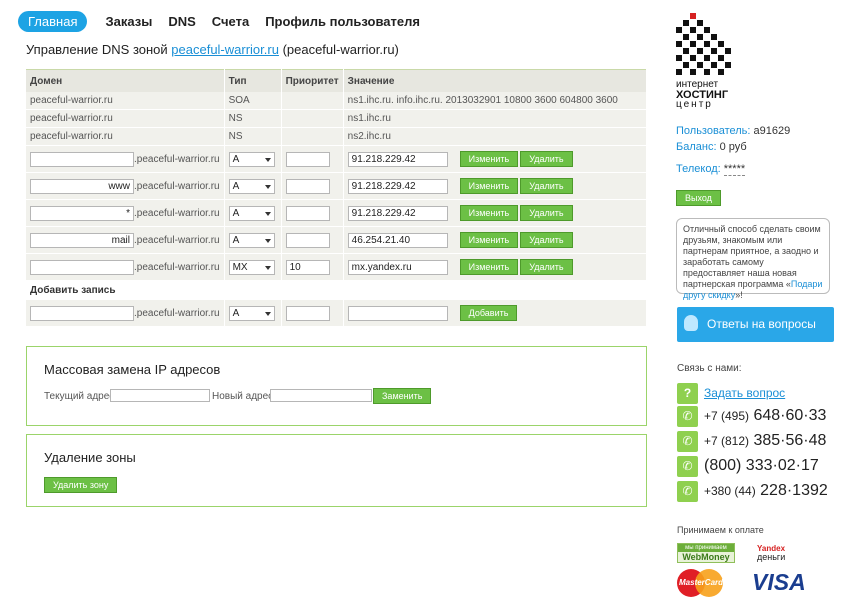 The width and height of the screenshot is (860, 615). I want to click on phone-prefix: +7 (495), so click(727, 416).